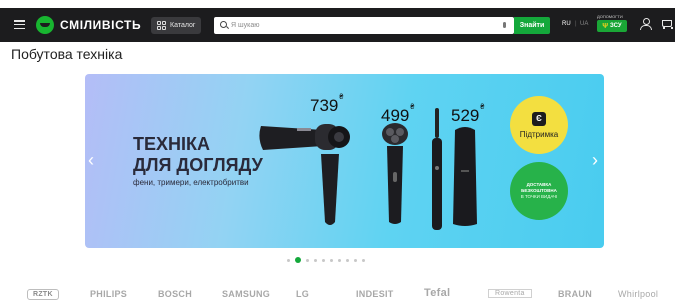 This screenshot has height=301, width=675. What do you see at coordinates (605, 26) in the screenshot?
I see `trident-icon: Ψ` at bounding box center [605, 26].